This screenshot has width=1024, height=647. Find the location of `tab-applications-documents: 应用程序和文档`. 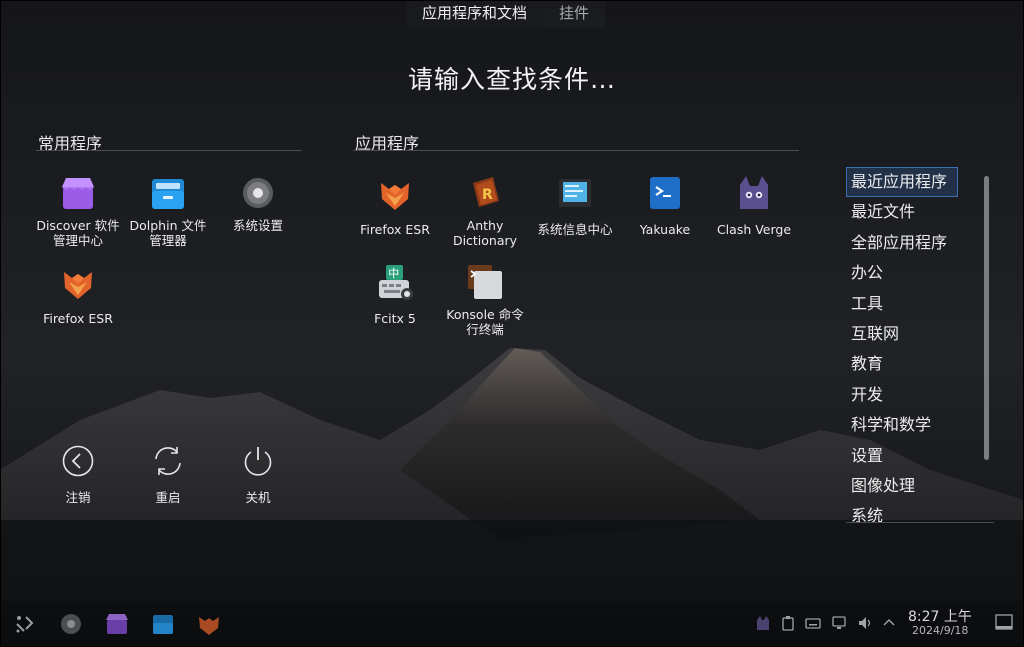

tab-applications-documents: 应用程序和文档 is located at coordinates (475, 14).